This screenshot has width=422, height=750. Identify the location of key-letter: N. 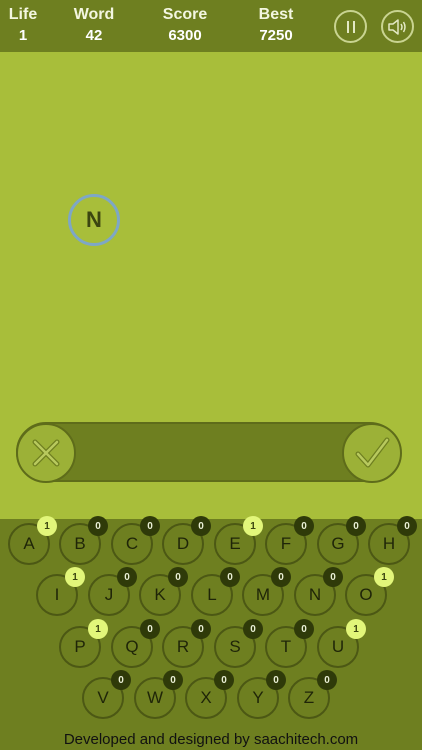
(315, 594).